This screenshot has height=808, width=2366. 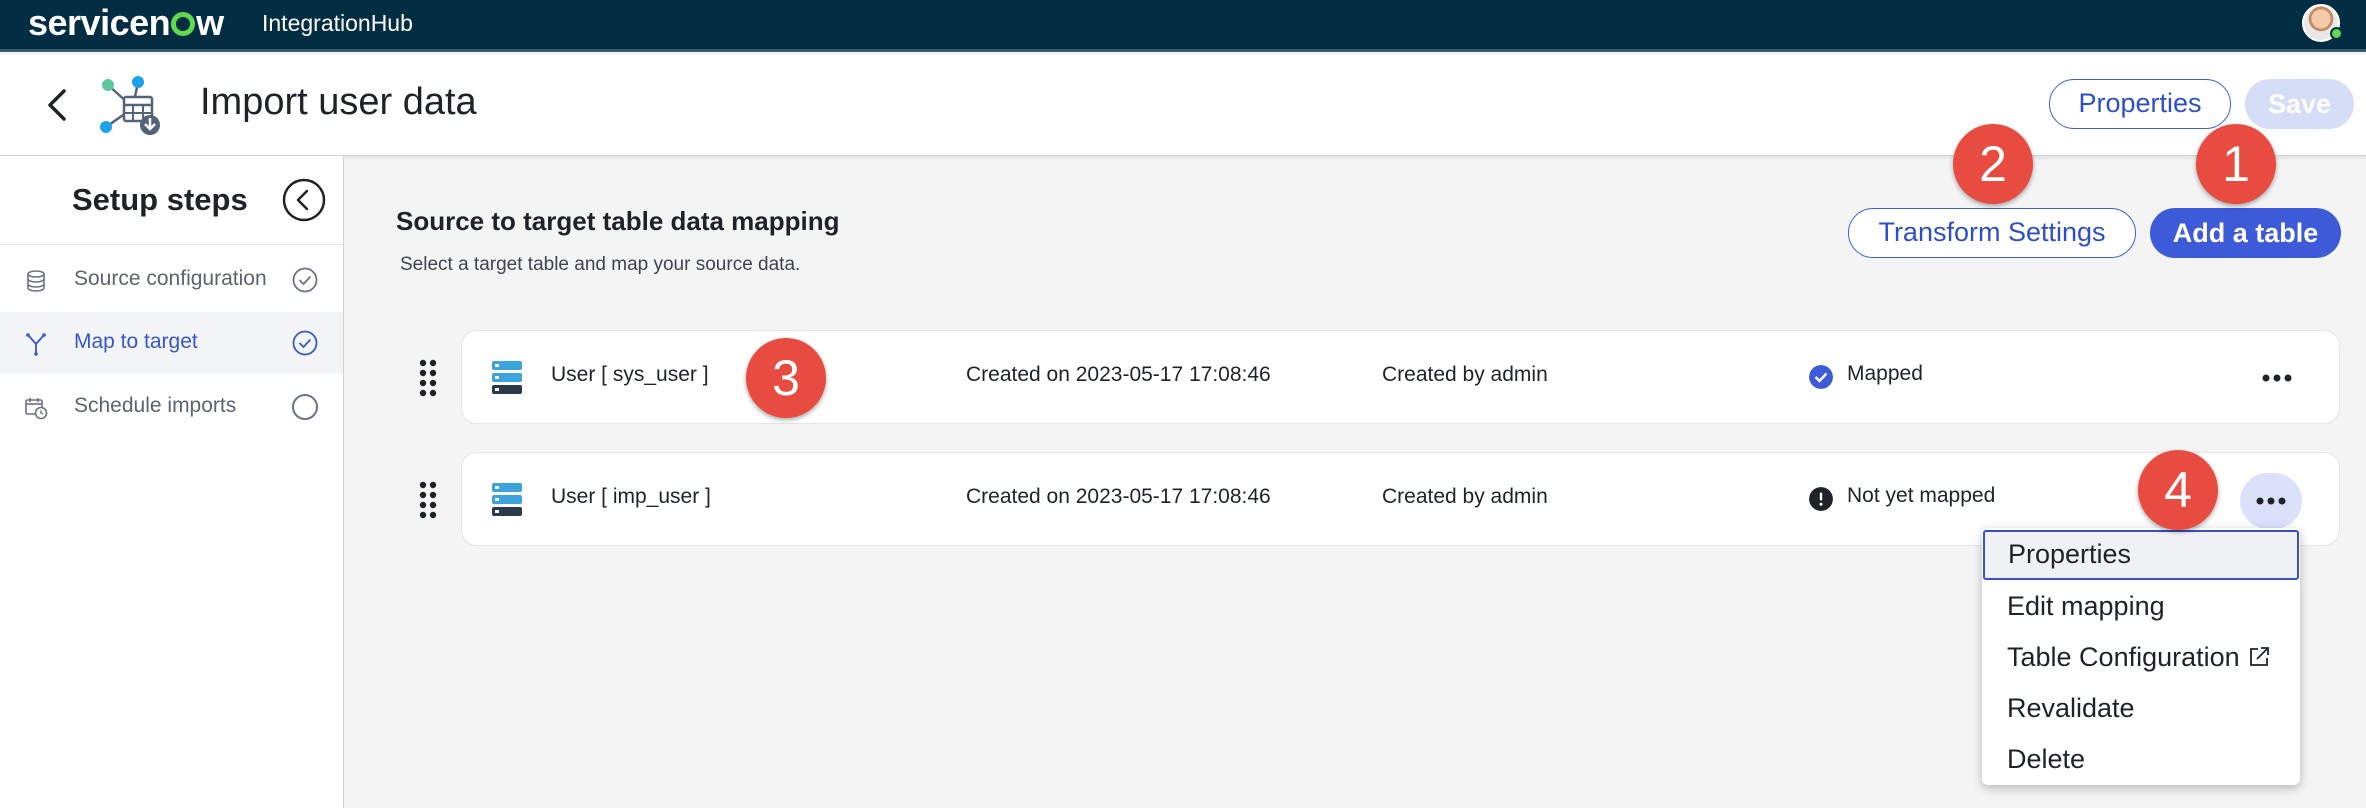 What do you see at coordinates (2141, 709) in the screenshot?
I see `menu-item-revalidate: Revalidate` at bounding box center [2141, 709].